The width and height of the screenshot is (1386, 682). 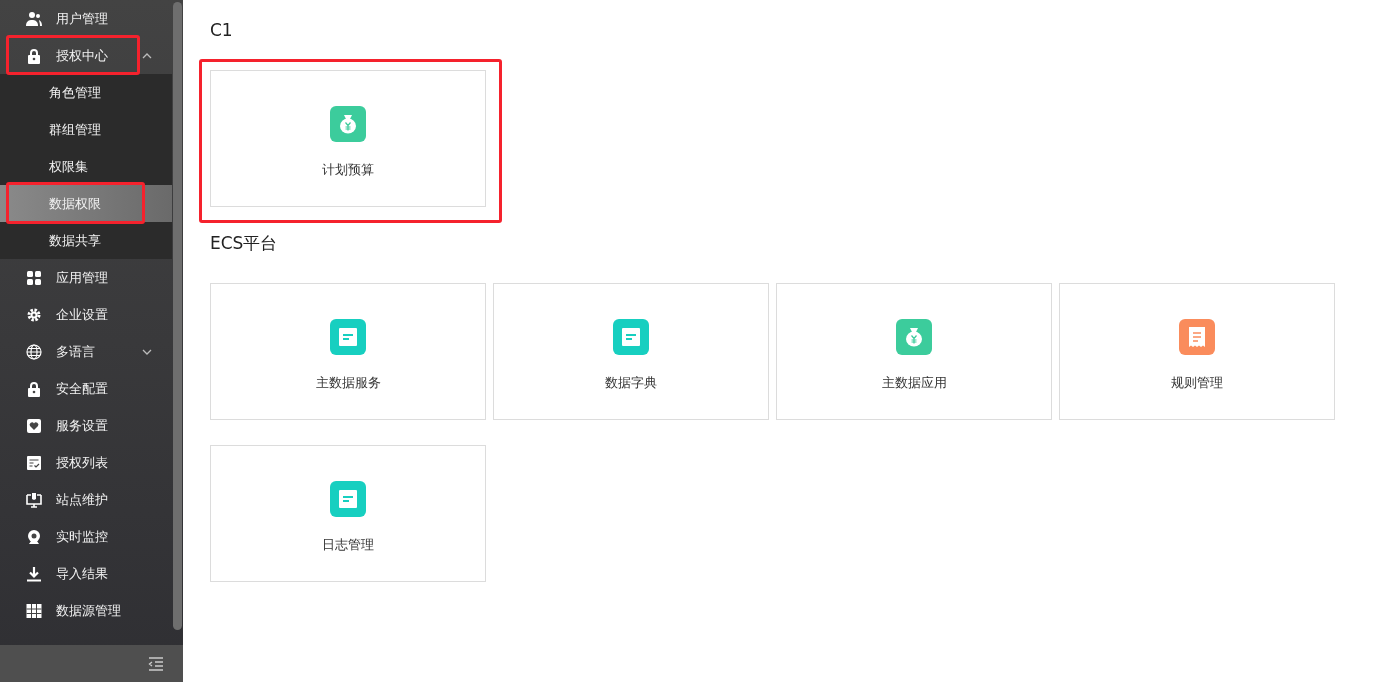 I want to click on settings-icon, so click(x=34, y=314).